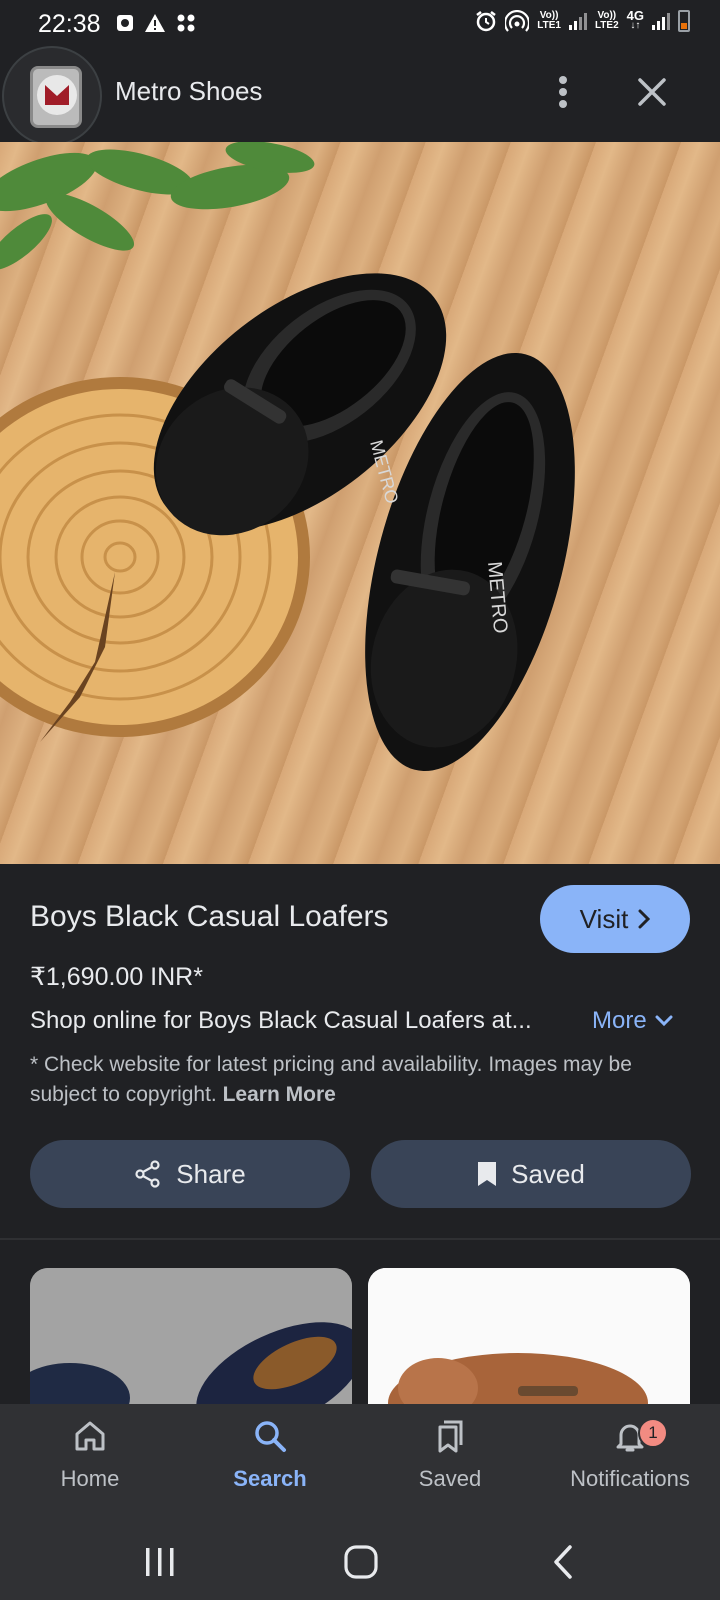 This screenshot has width=720, height=1600. I want to click on bookmark-filled-icon, so click(487, 1174).